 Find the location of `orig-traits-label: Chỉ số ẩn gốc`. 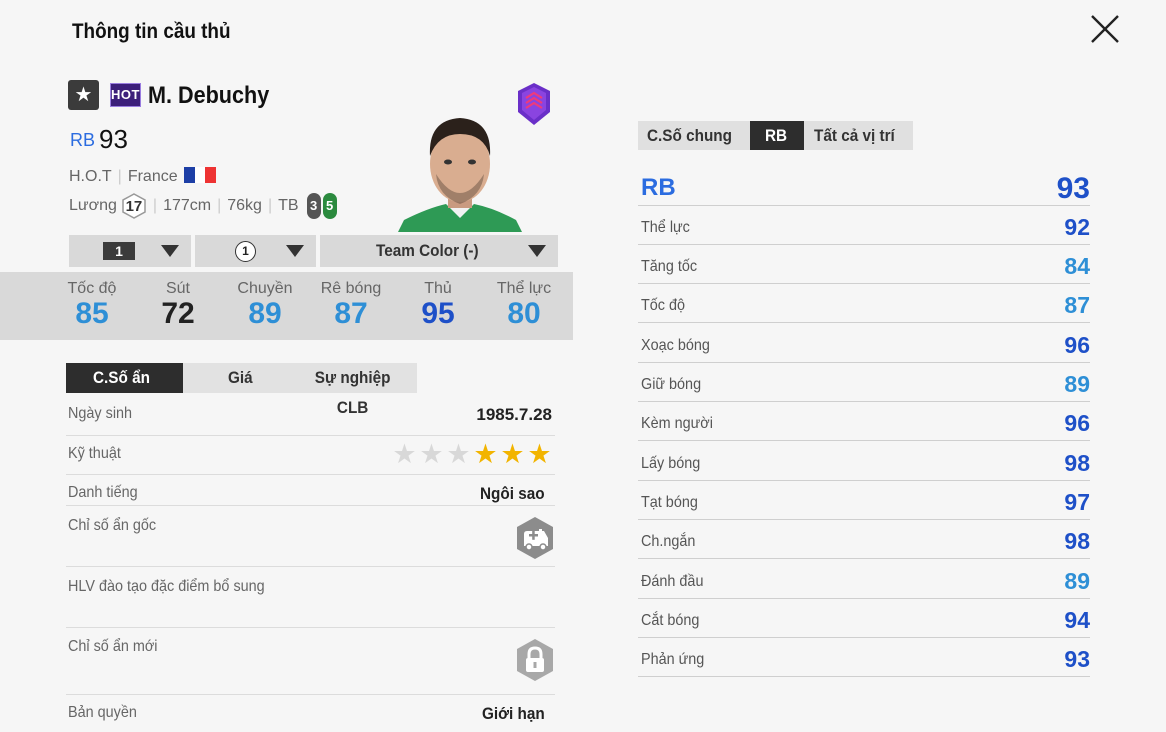

orig-traits-label: Chỉ số ẩn gốc is located at coordinates (112, 525).